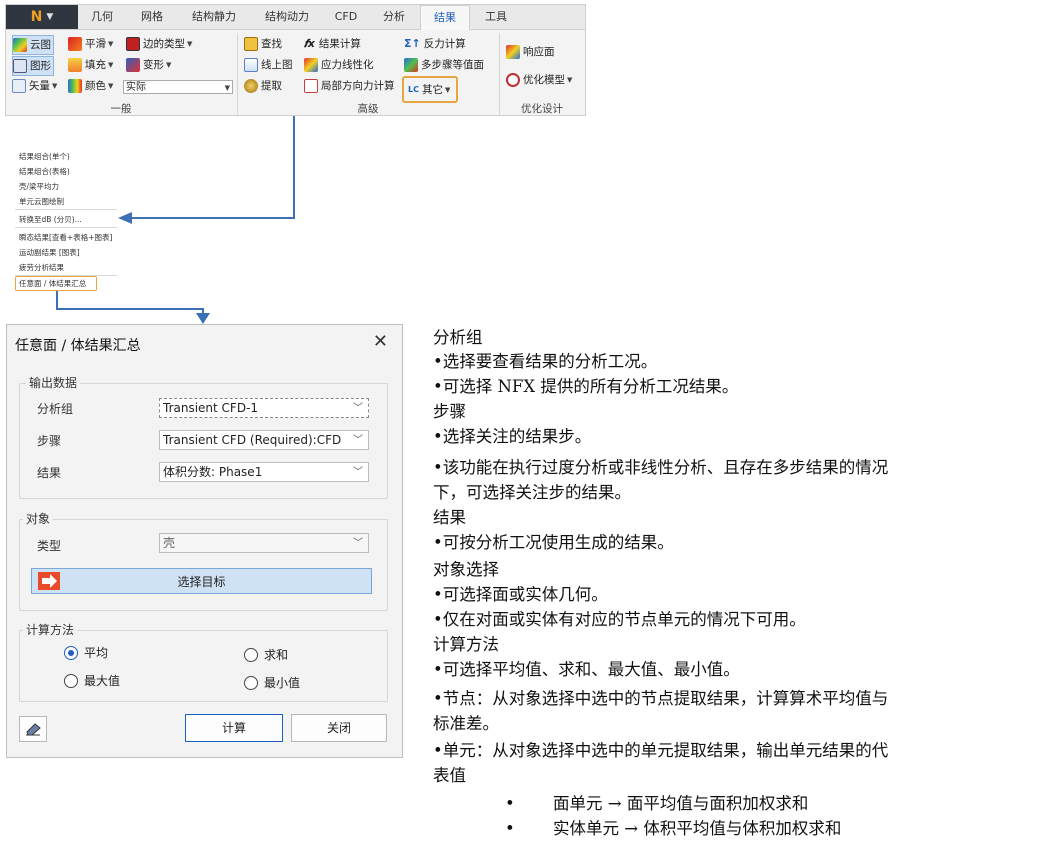  What do you see at coordinates (33, 66) in the screenshot?
I see `graph-button: 图形` at bounding box center [33, 66].